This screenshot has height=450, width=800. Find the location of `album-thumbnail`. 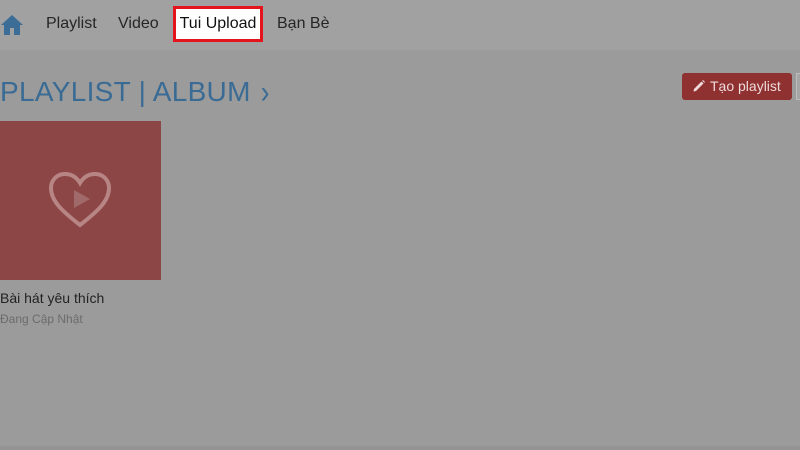

album-thumbnail is located at coordinates (80, 200).